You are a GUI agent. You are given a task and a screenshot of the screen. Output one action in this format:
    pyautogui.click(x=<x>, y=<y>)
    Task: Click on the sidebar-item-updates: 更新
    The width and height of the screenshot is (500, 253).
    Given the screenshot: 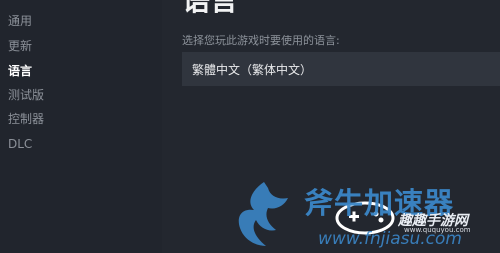 What is the action you would take?
    pyautogui.click(x=20, y=46)
    